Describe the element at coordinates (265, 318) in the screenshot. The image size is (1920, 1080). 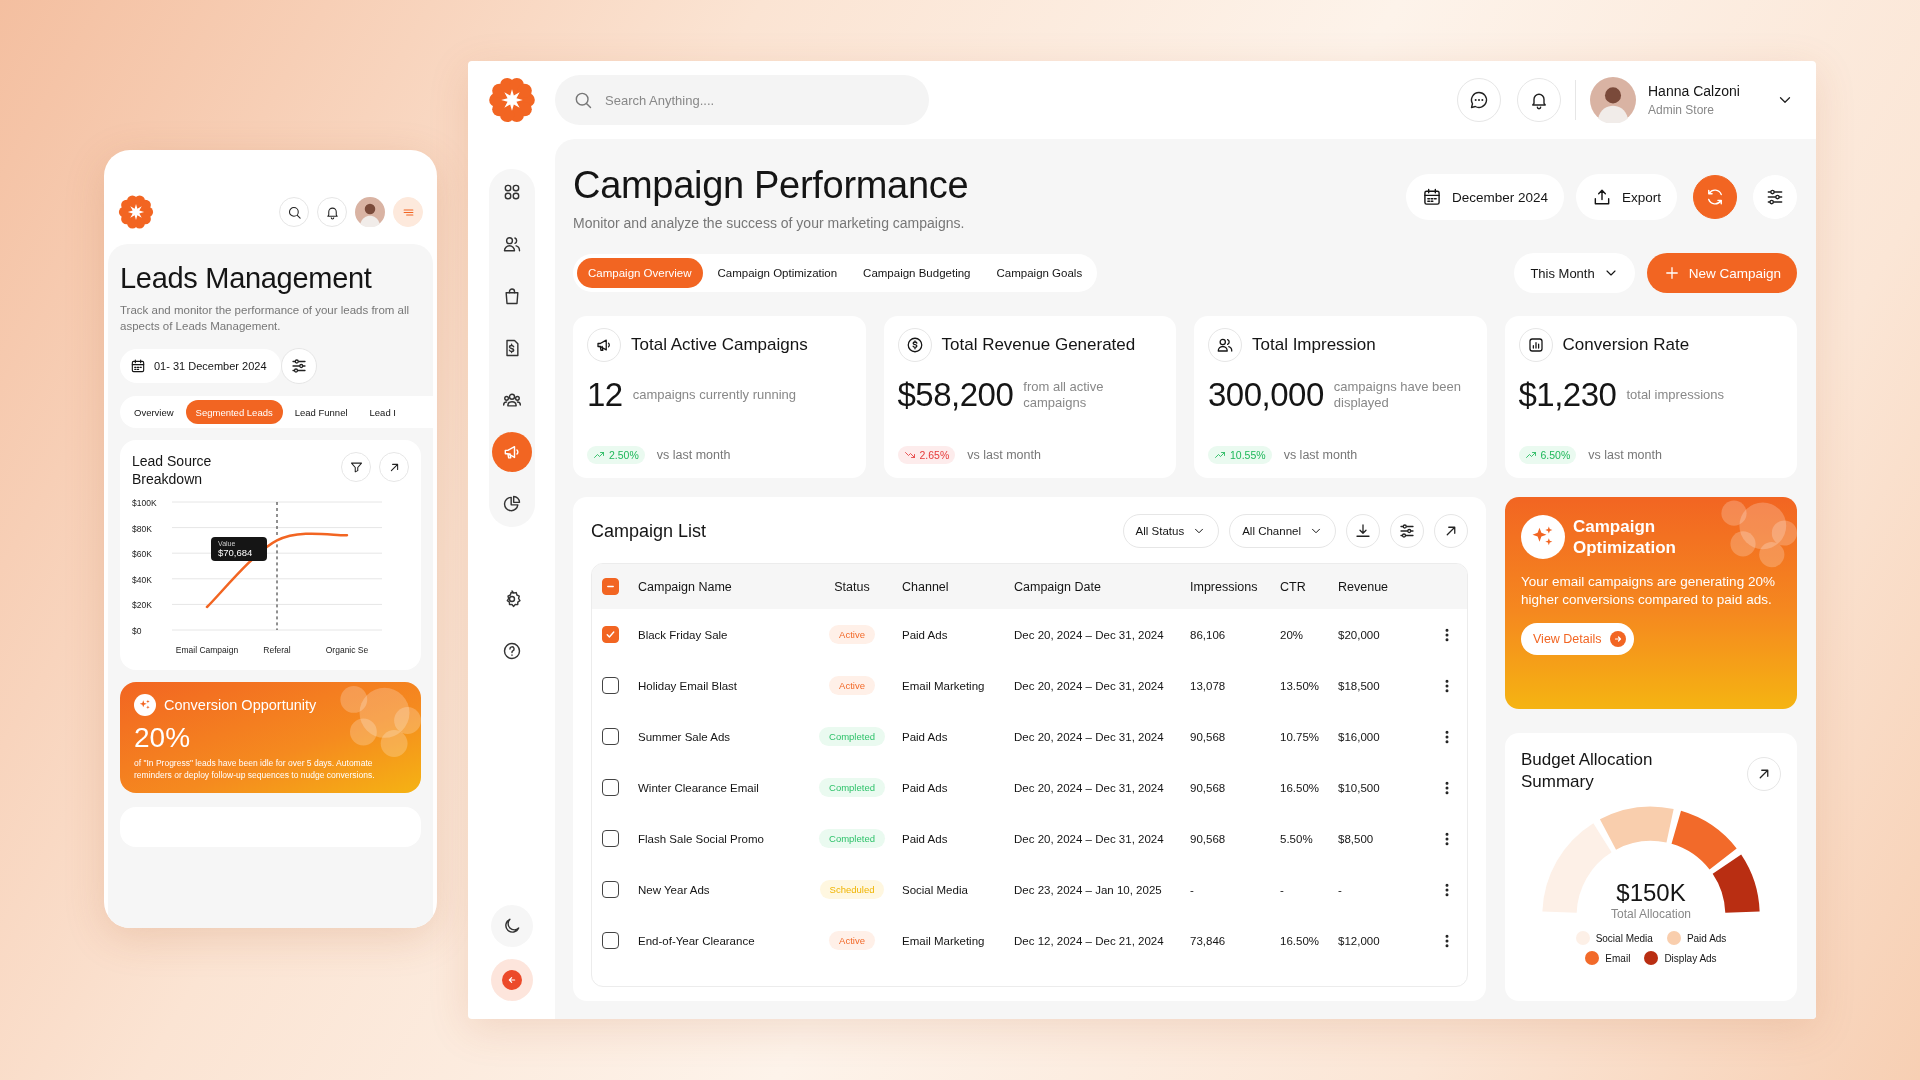
I see `page-subtitle: Track and monitor the performance of your leads from all aspects of Leads Management.` at that location.